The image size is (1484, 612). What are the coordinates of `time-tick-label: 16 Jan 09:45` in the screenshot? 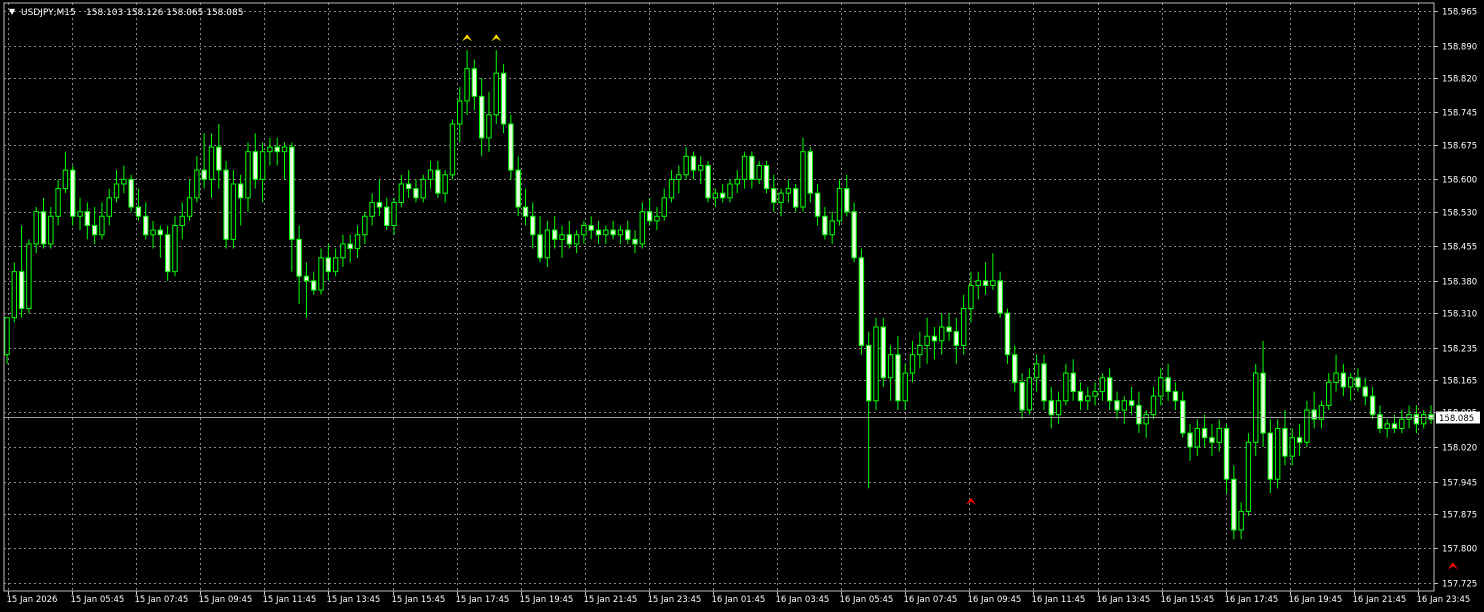 It's located at (995, 600).